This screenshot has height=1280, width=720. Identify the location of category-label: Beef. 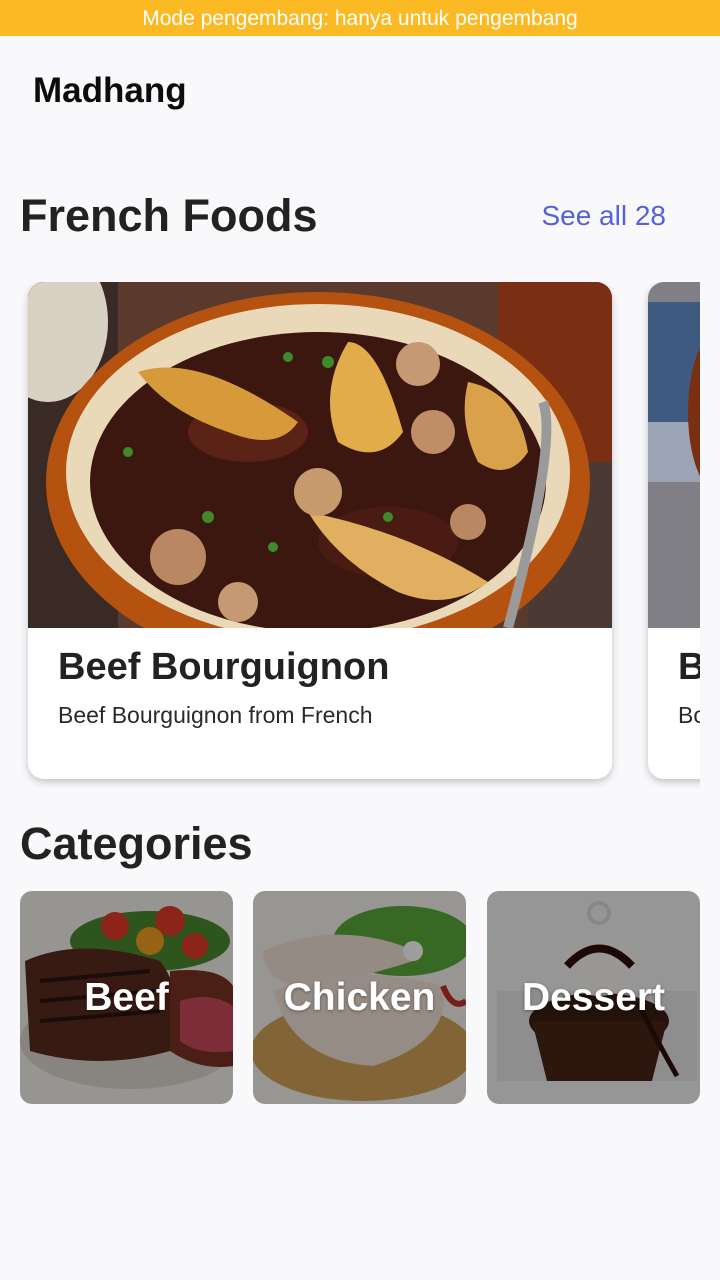
(126, 997).